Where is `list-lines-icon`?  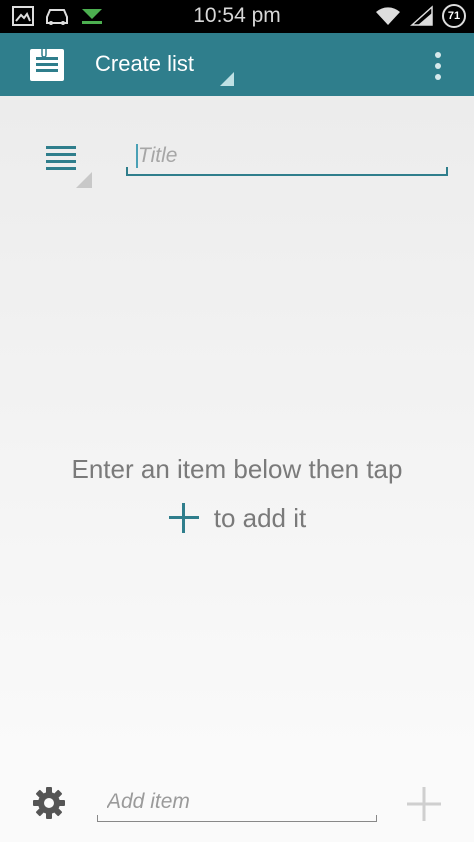 list-lines-icon is located at coordinates (70, 158).